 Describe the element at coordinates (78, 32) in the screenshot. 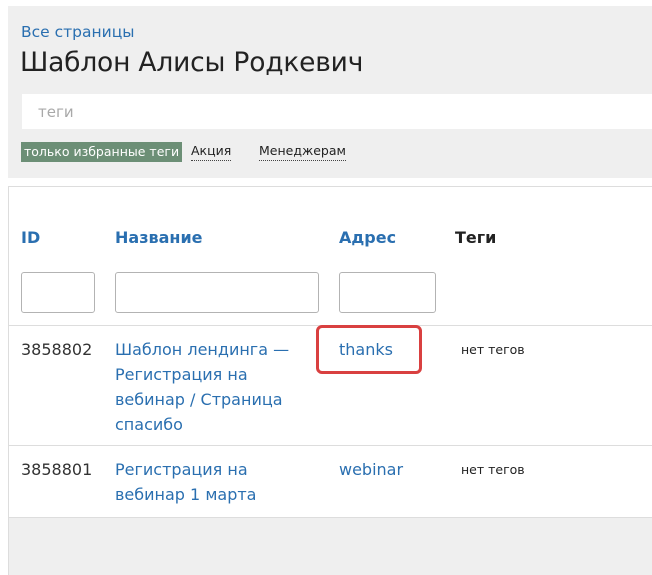

I see `all-pages-link: Все страницы` at that location.